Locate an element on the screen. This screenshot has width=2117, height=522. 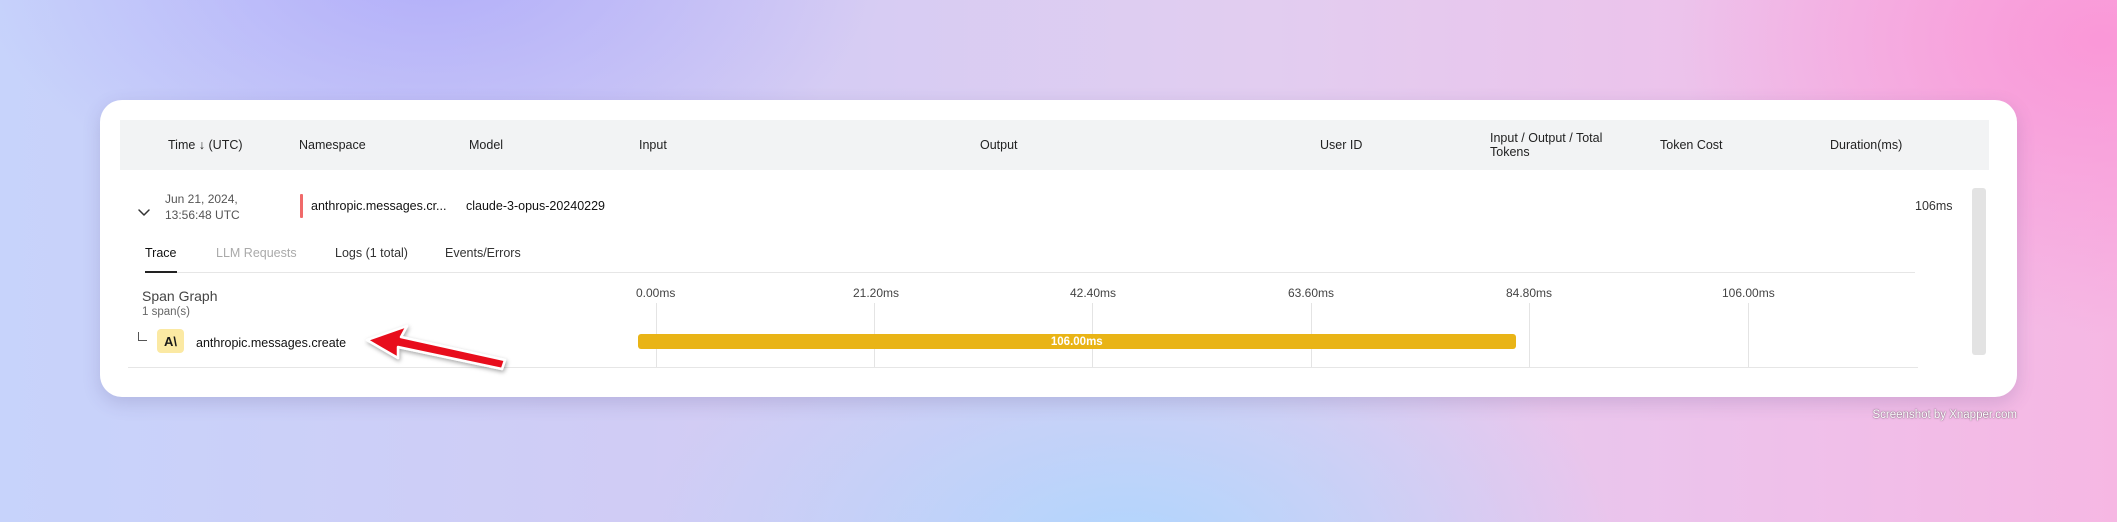
column-header-output: Output is located at coordinates (999, 145).